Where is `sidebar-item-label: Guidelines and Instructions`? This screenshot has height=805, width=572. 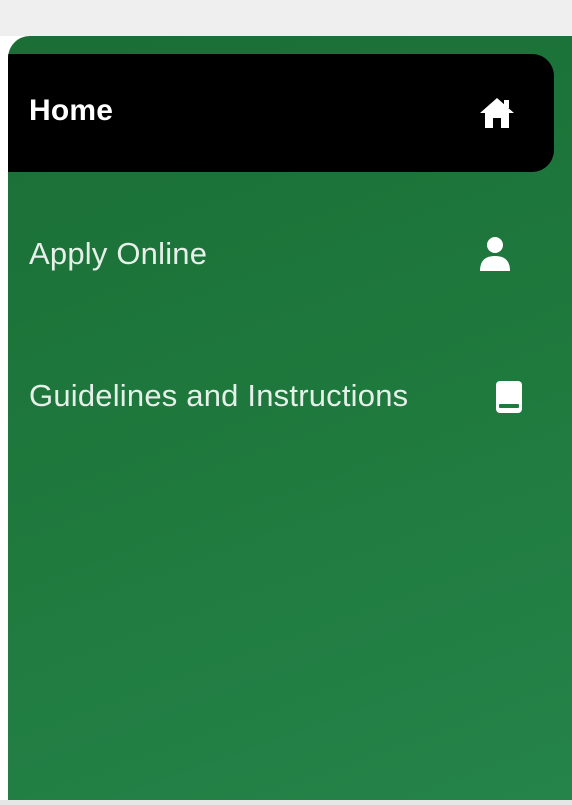
sidebar-item-label: Guidelines and Instructions is located at coordinates (219, 395).